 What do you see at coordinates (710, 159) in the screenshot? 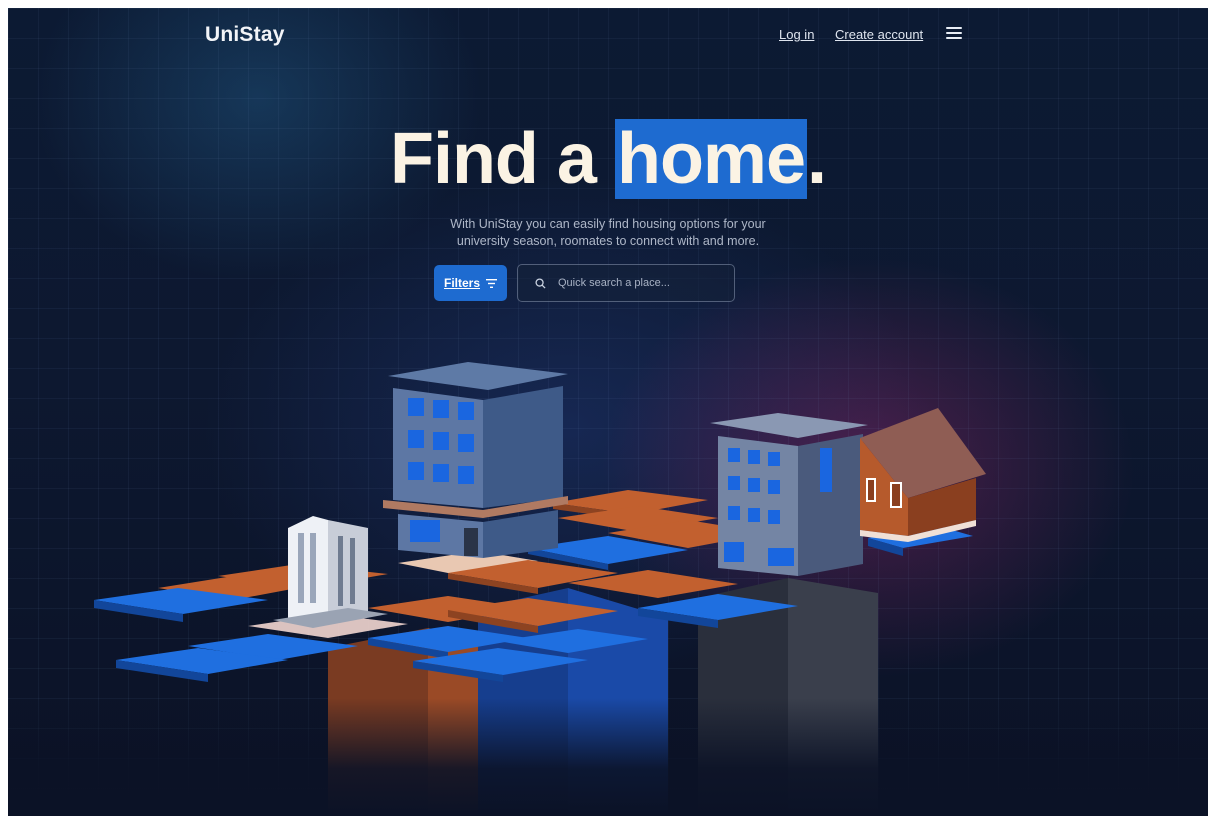
I see `hero-title-highlight: home` at bounding box center [710, 159].